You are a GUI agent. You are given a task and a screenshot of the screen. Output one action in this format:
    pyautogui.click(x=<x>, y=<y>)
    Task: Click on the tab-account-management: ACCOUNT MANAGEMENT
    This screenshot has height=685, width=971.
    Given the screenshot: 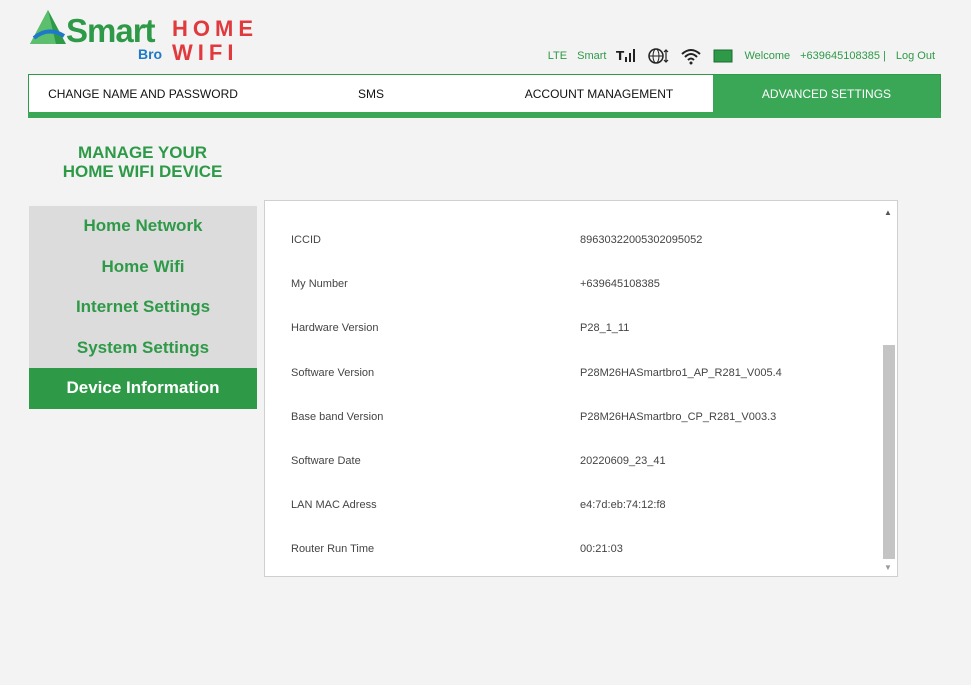 What is the action you would take?
    pyautogui.click(x=599, y=93)
    